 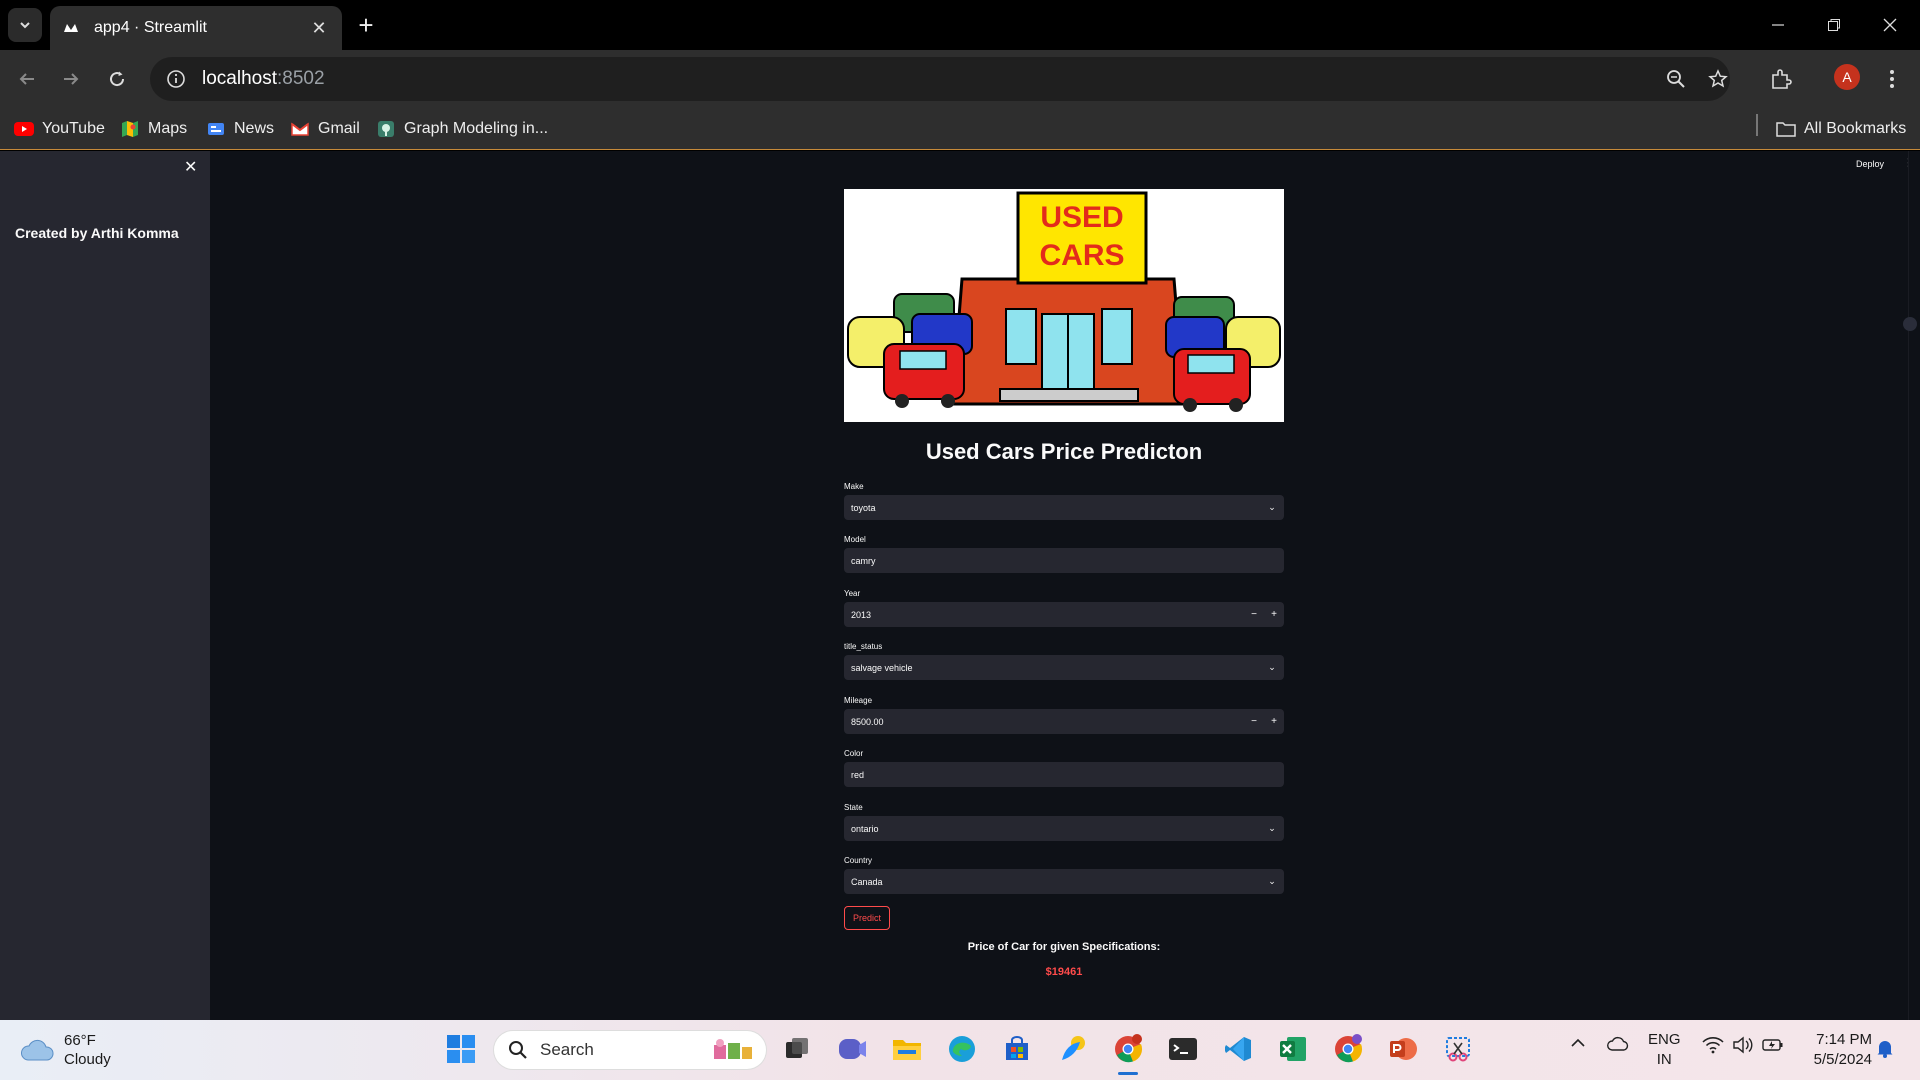 I want to click on deploy-button: Deploy, so click(x=1870, y=164).